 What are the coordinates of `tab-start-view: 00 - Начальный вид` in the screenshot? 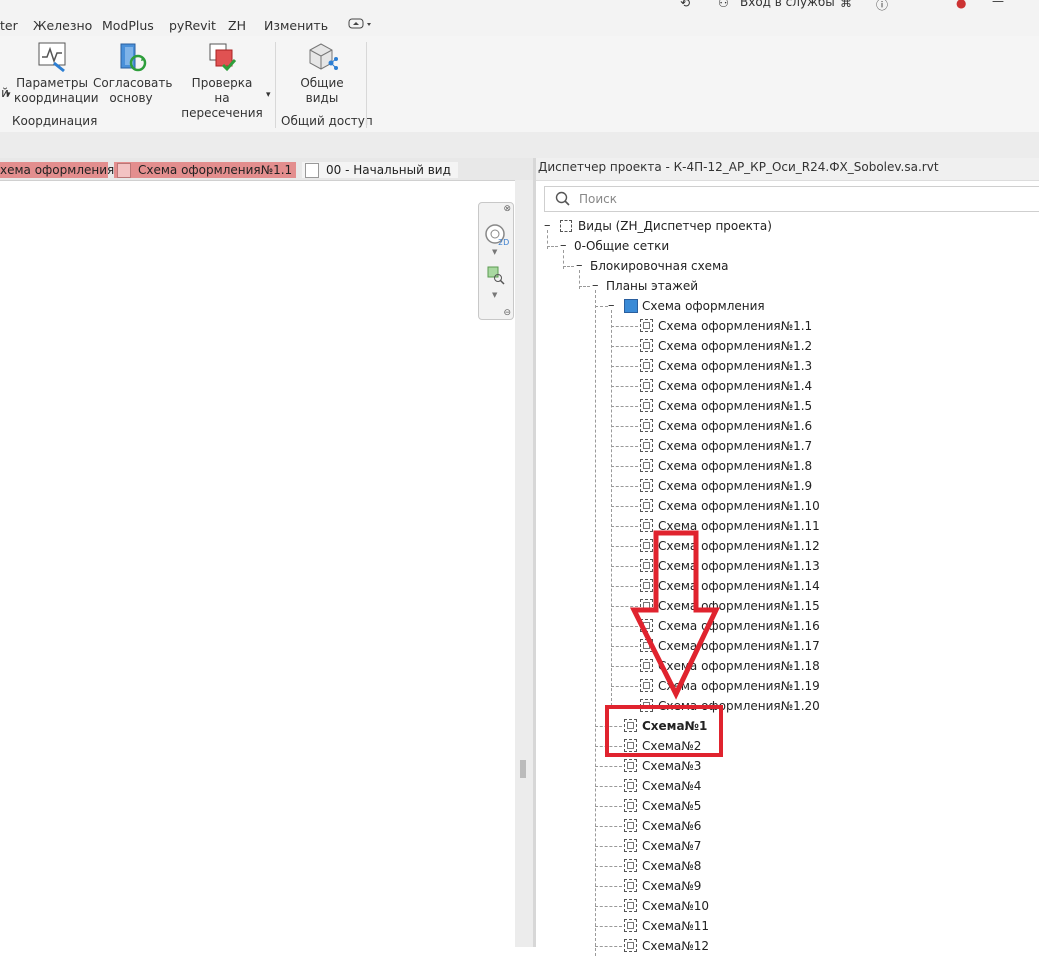 It's located at (380, 170).